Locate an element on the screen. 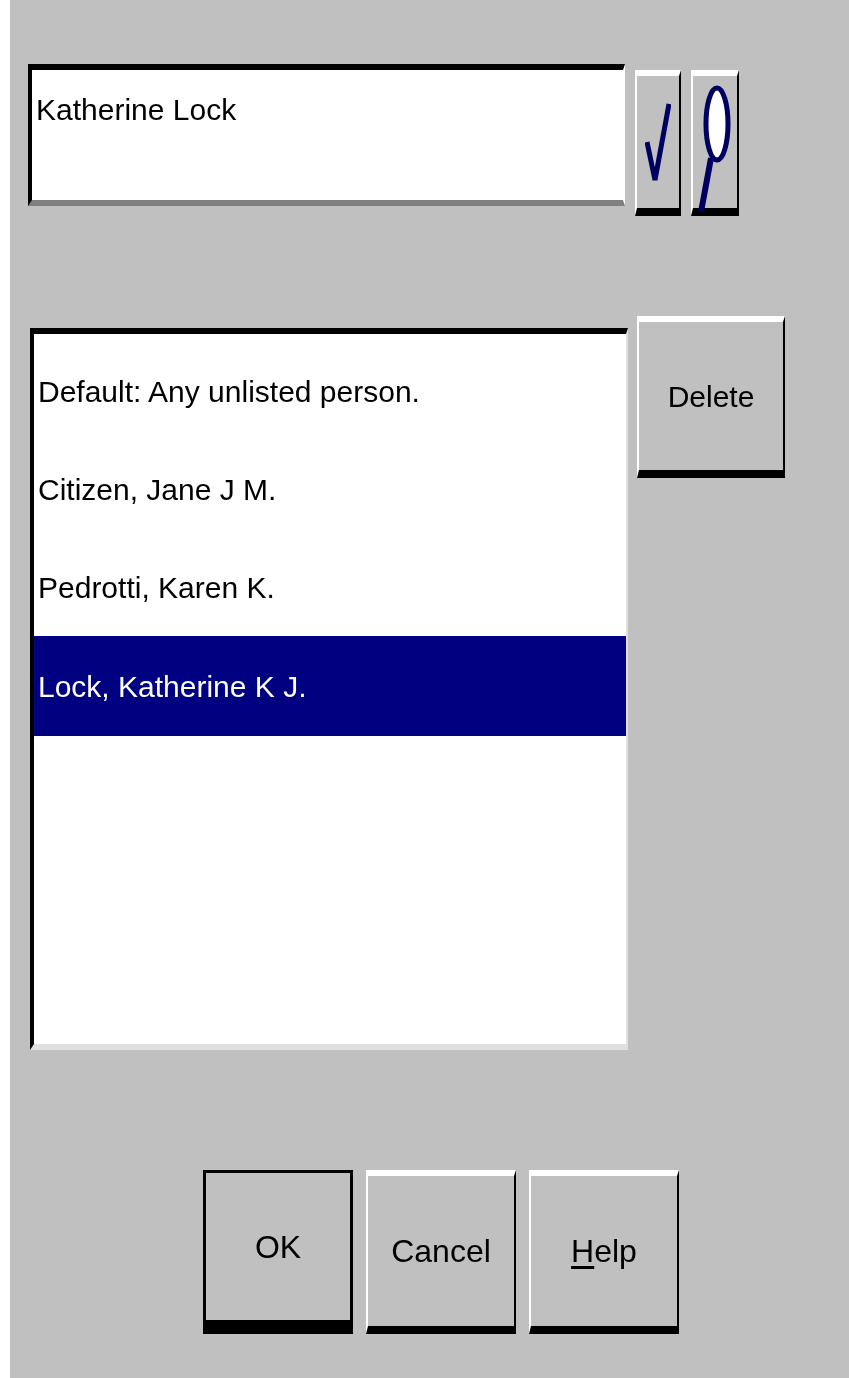 The image size is (849, 1378). list-item: Citizen, Jane J M. is located at coordinates (330, 489).